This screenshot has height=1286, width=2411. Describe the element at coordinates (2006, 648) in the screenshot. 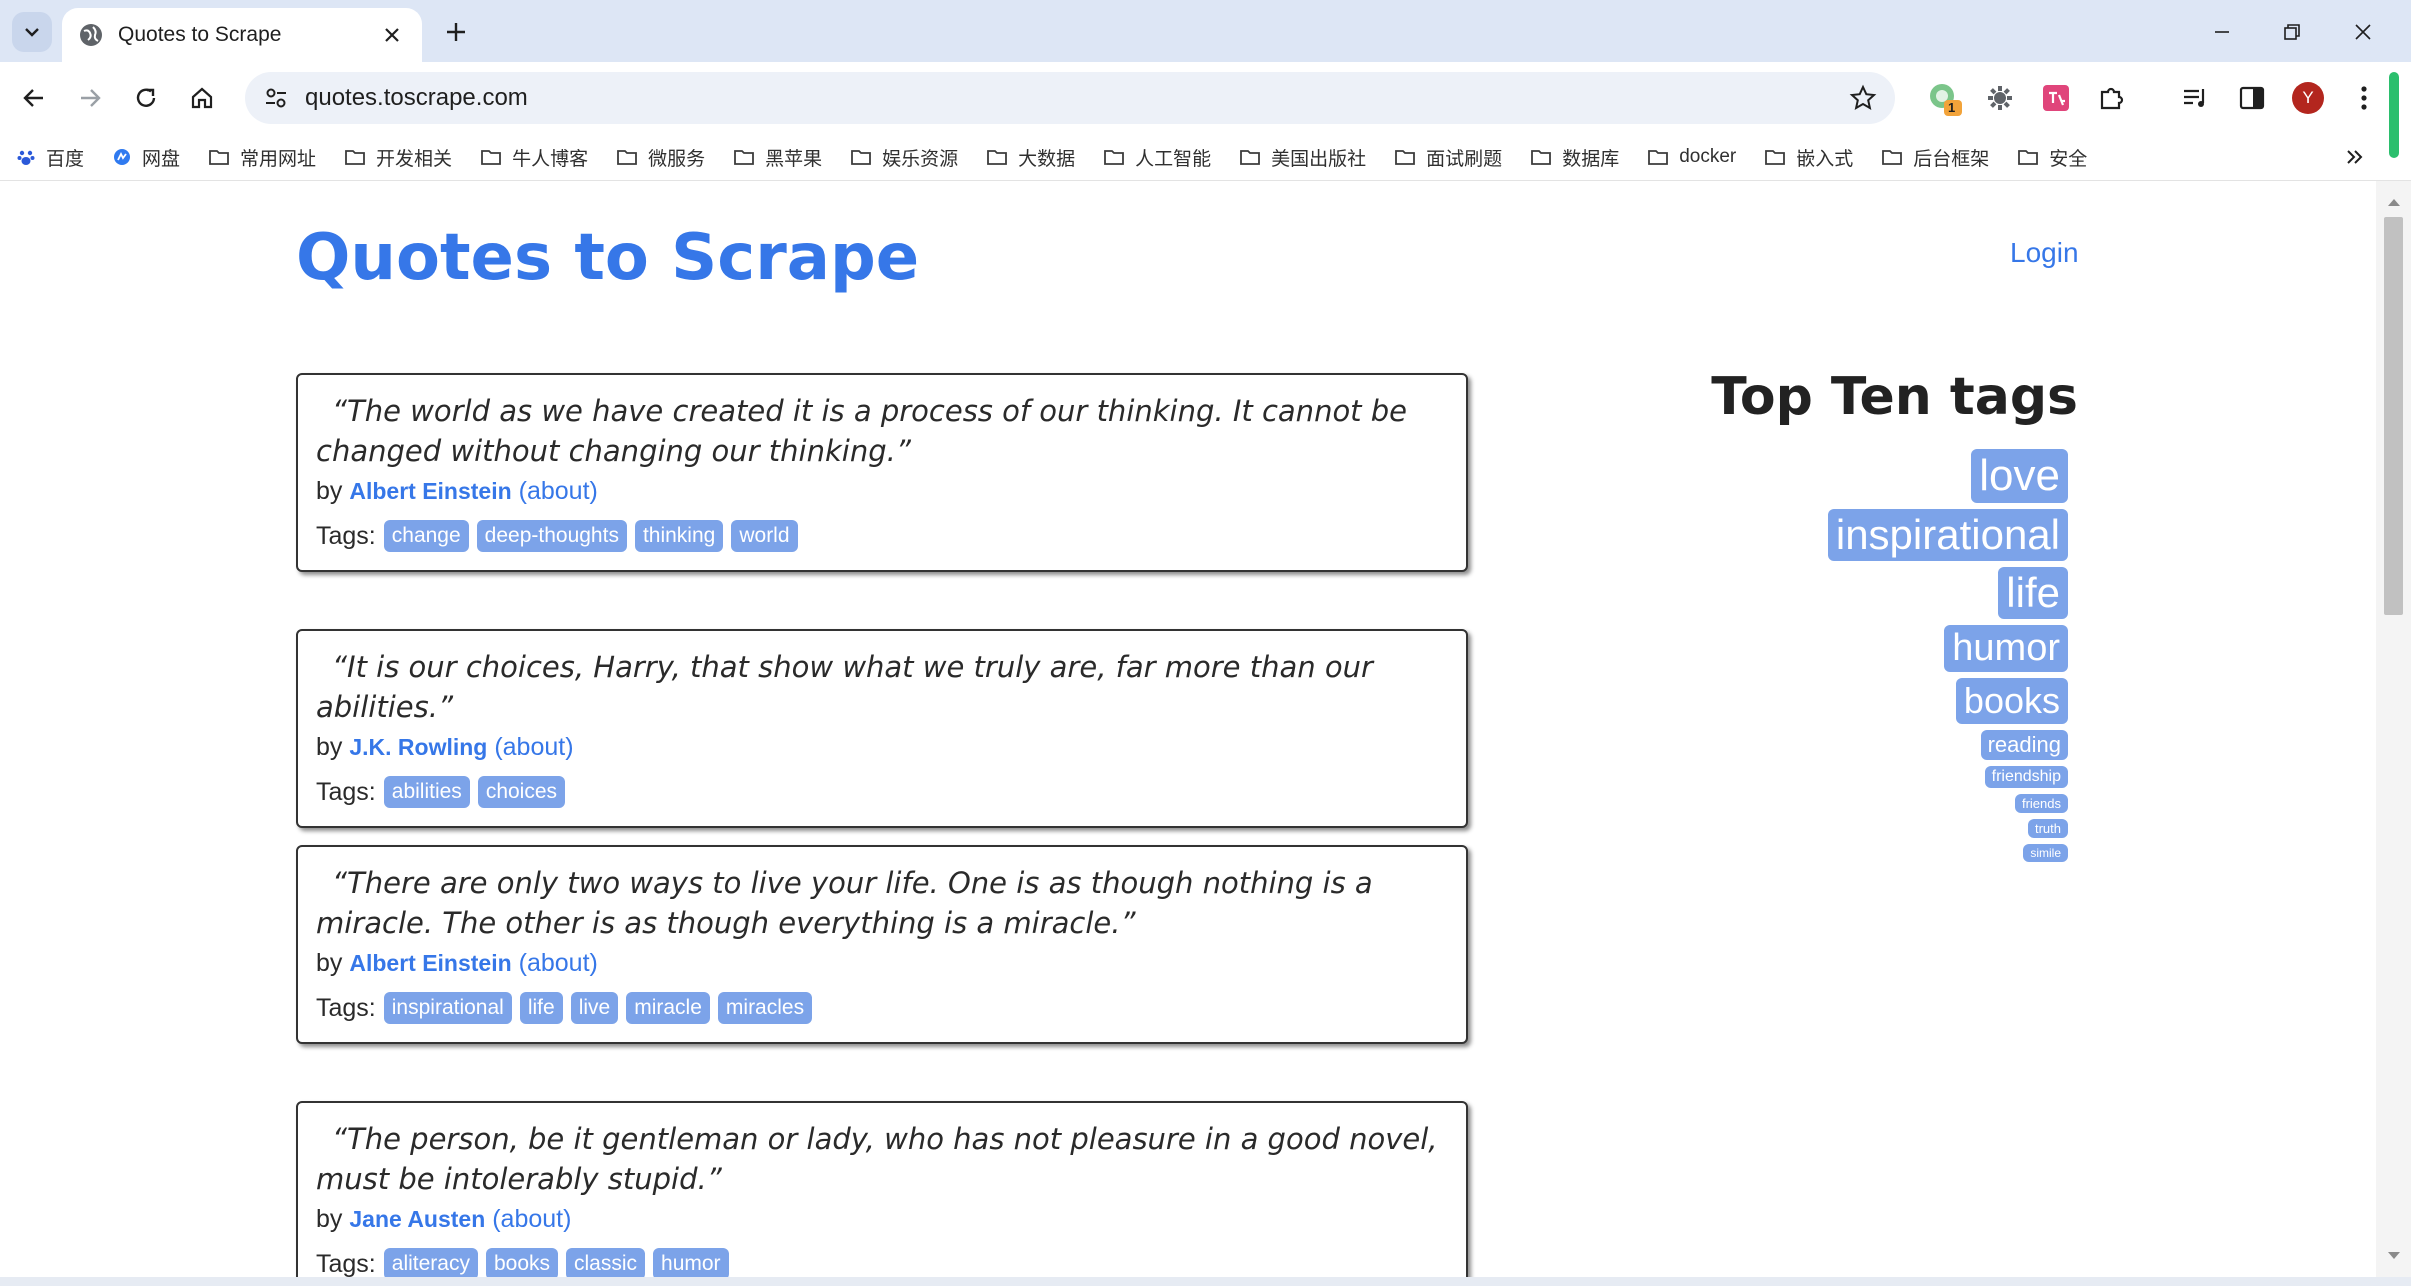

I see `top-tag-link: humor` at that location.